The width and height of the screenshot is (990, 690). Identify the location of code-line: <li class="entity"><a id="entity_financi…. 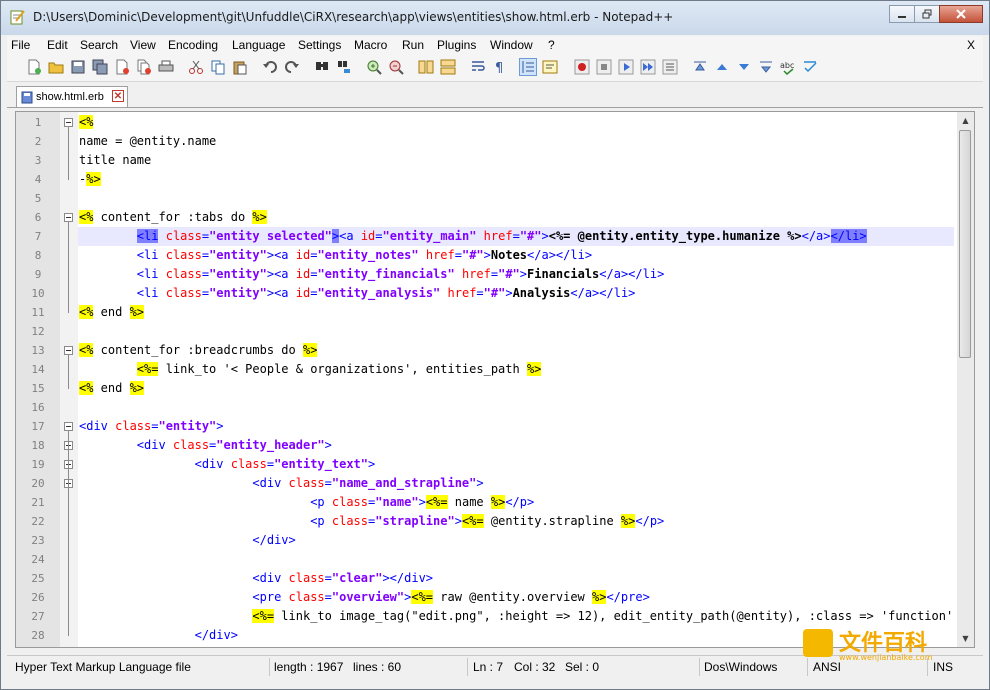
(516, 274).